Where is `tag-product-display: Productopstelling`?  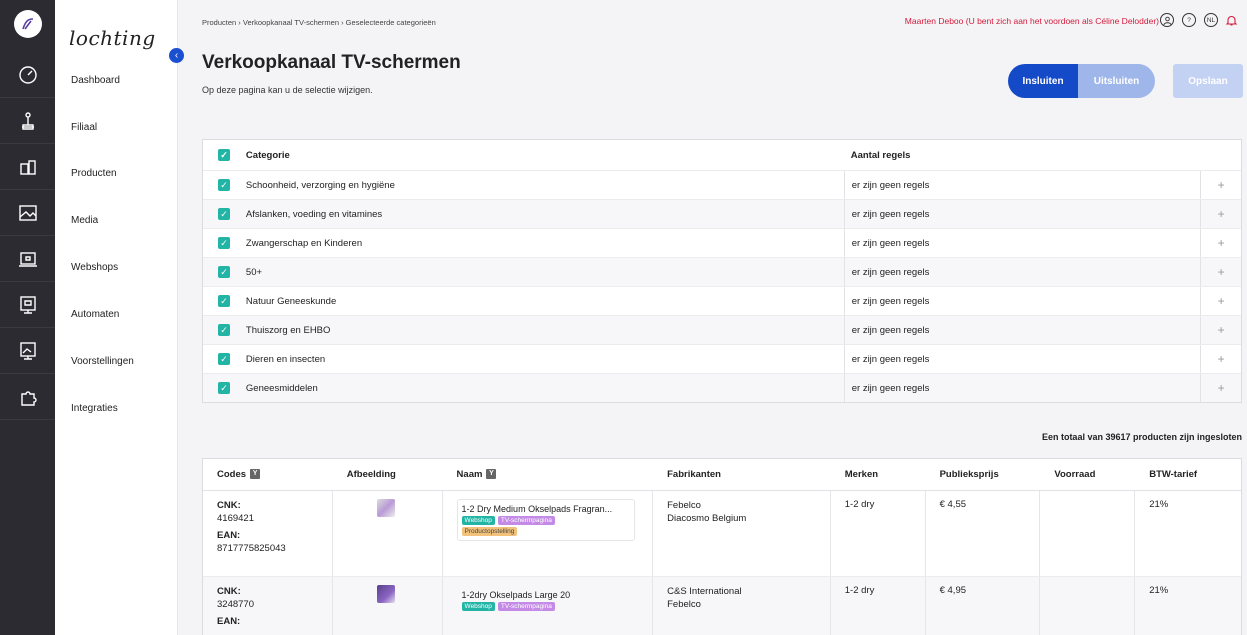
tag-product-display: Productopstelling is located at coordinates (489, 531).